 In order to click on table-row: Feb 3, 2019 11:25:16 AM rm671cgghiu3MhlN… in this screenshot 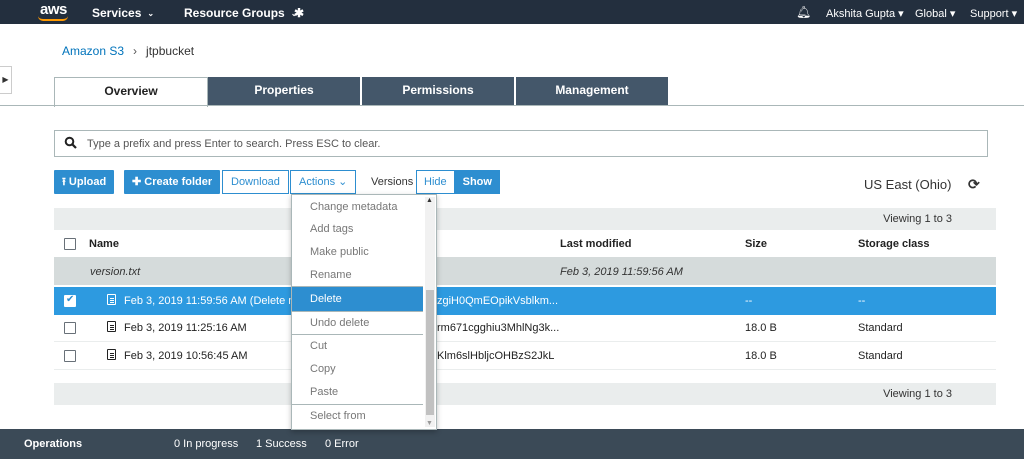, I will do `click(525, 328)`.